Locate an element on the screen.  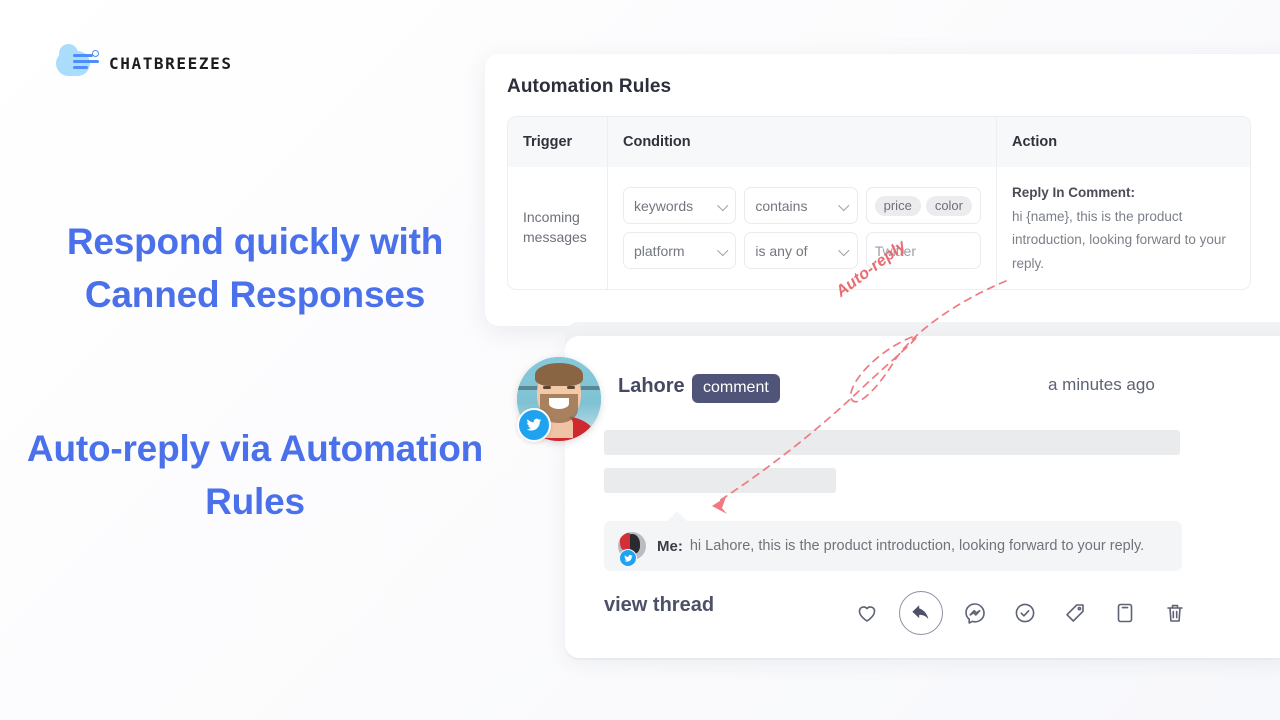
view-thread-link: view thread is located at coordinates (659, 605).